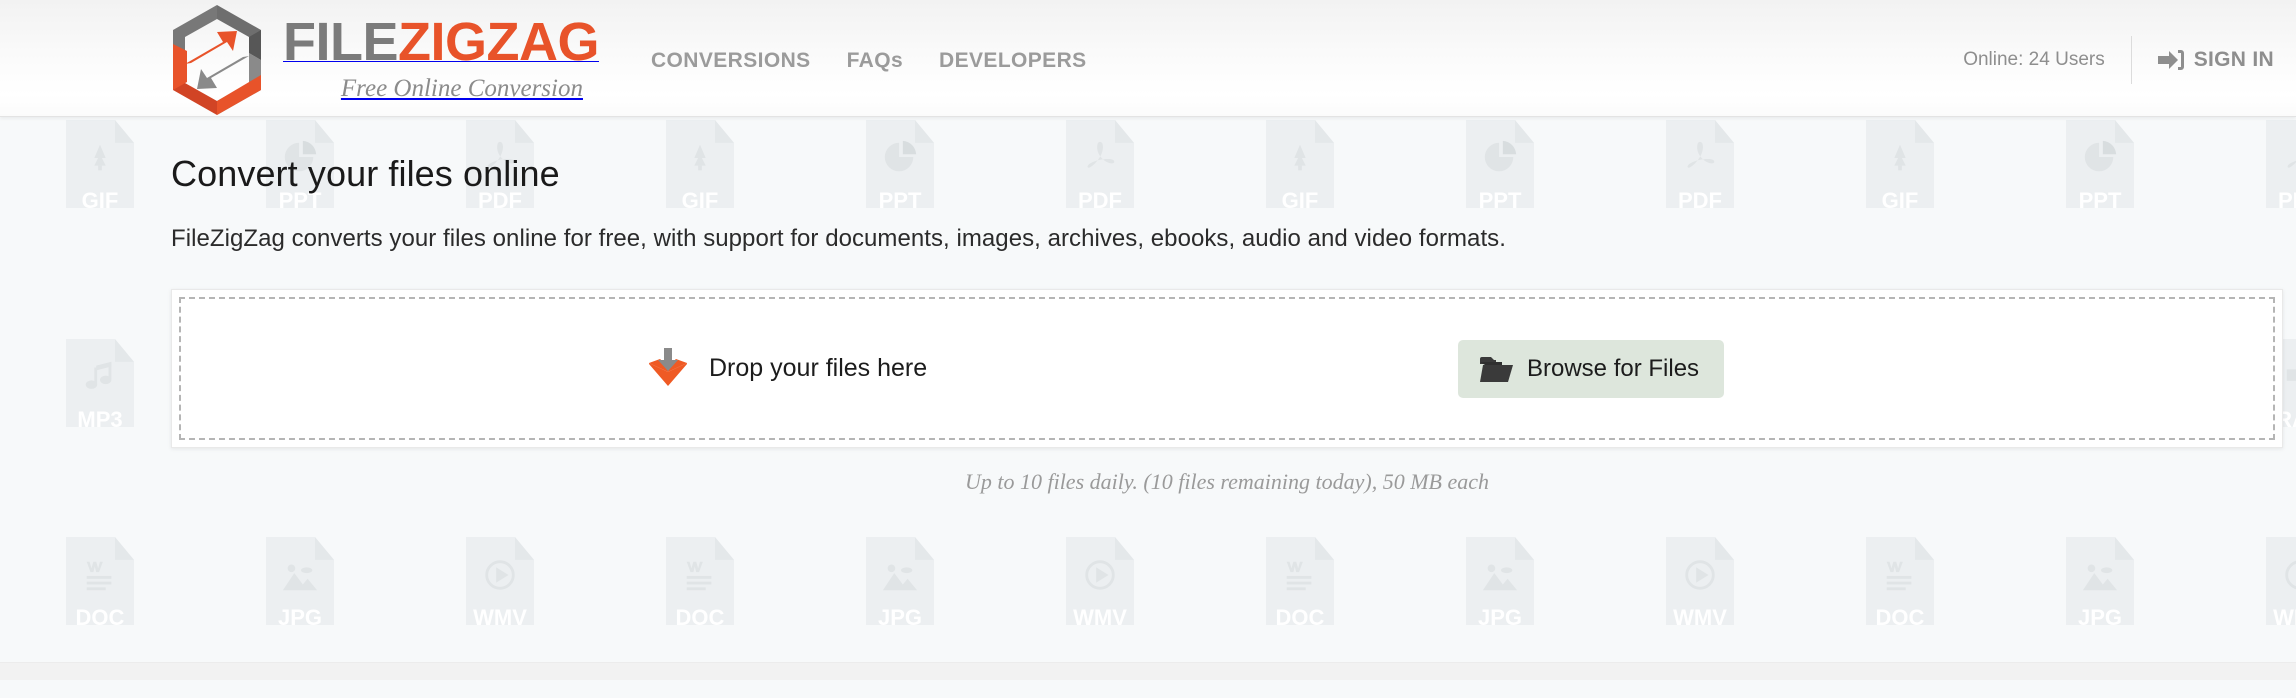 The height and width of the screenshot is (698, 2296). I want to click on logo-wordmark: FILEZIGZAG, so click(441, 42).